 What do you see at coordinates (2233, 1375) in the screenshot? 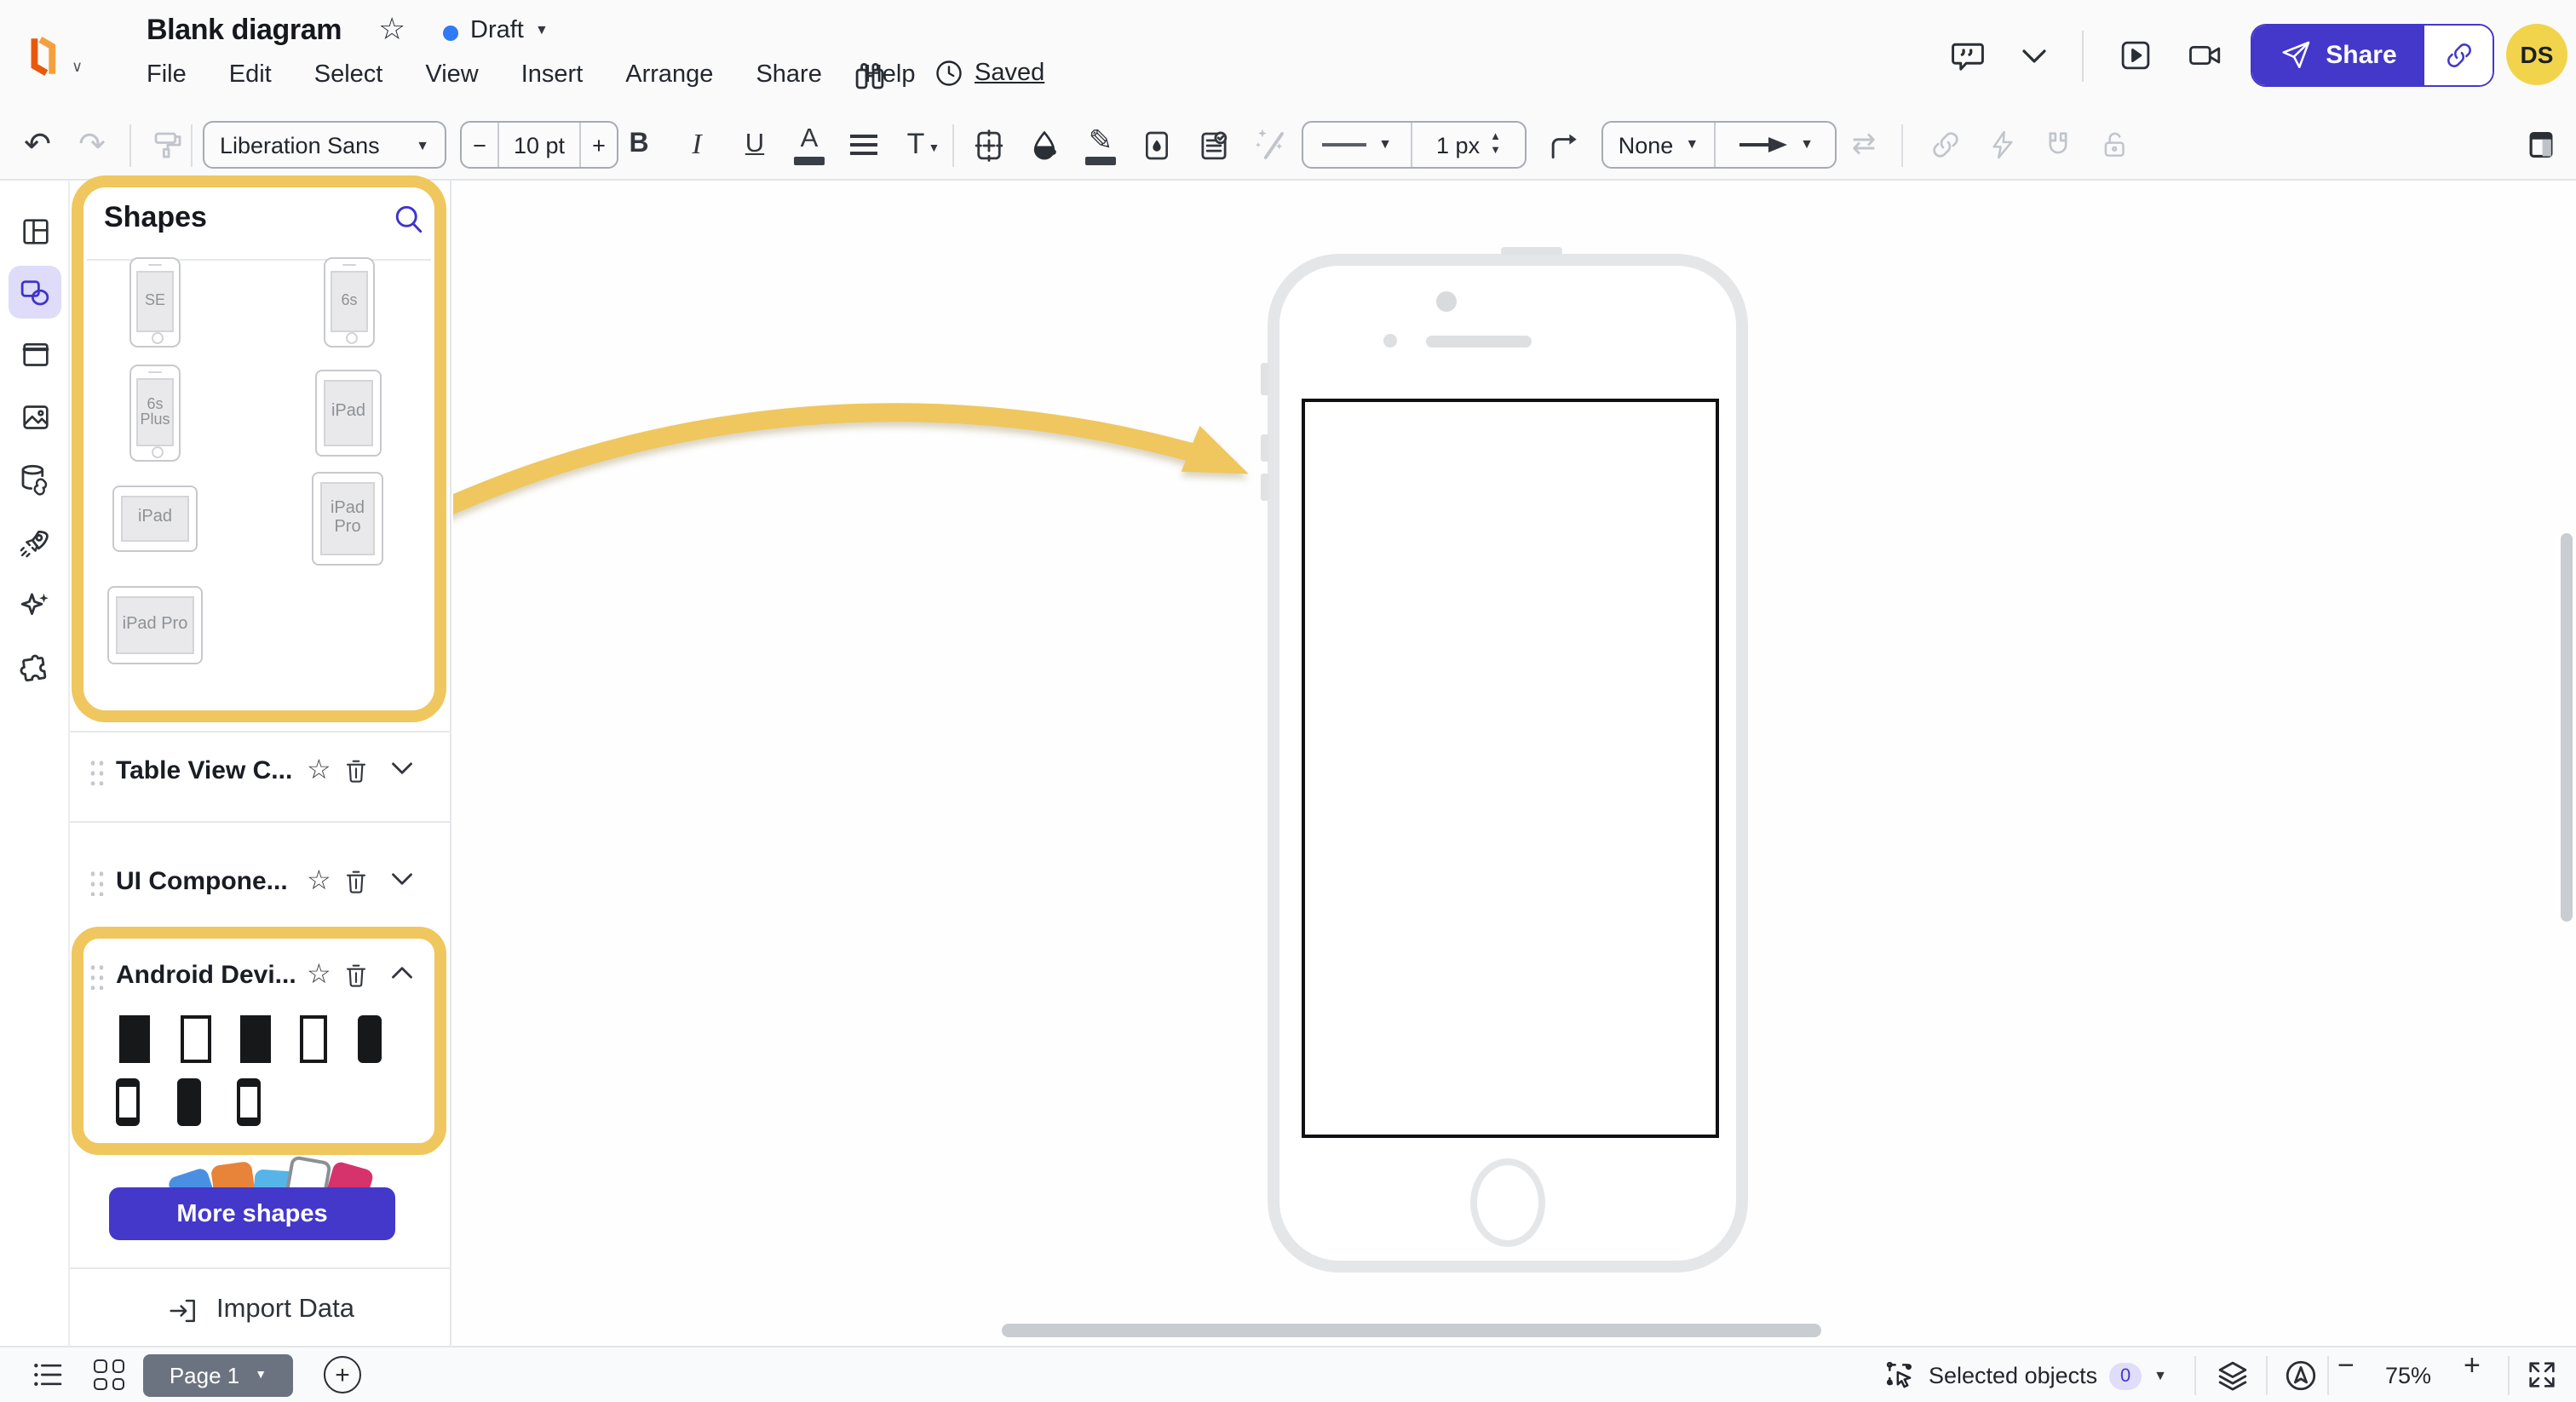
I see `layers-icon` at bounding box center [2233, 1375].